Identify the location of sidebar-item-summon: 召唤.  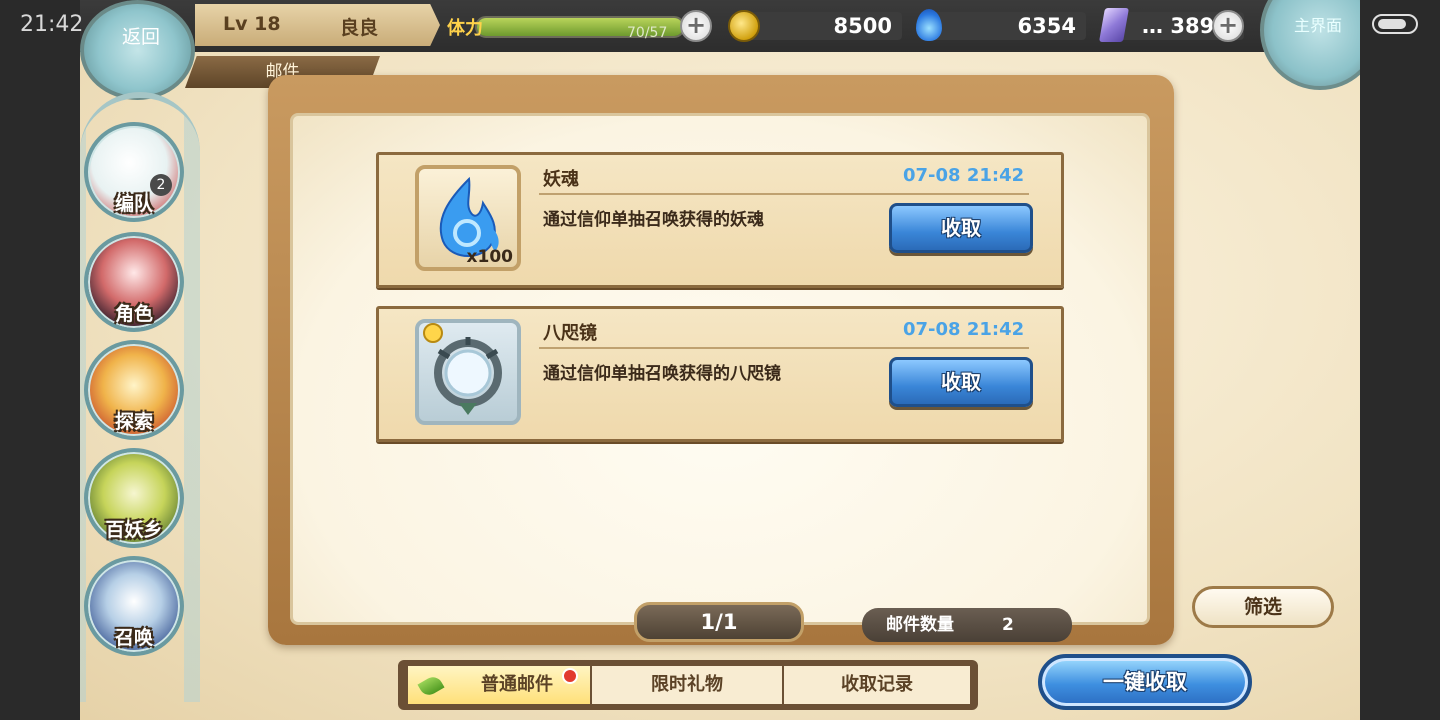
(134, 606).